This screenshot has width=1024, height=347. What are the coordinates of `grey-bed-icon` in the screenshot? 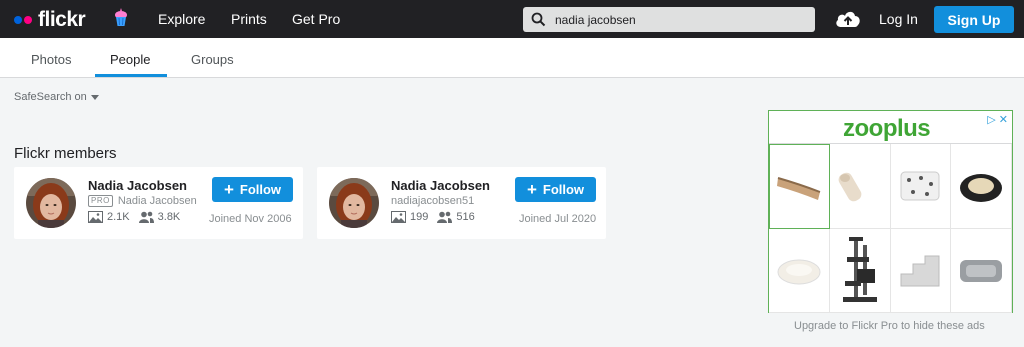 It's located at (981, 271).